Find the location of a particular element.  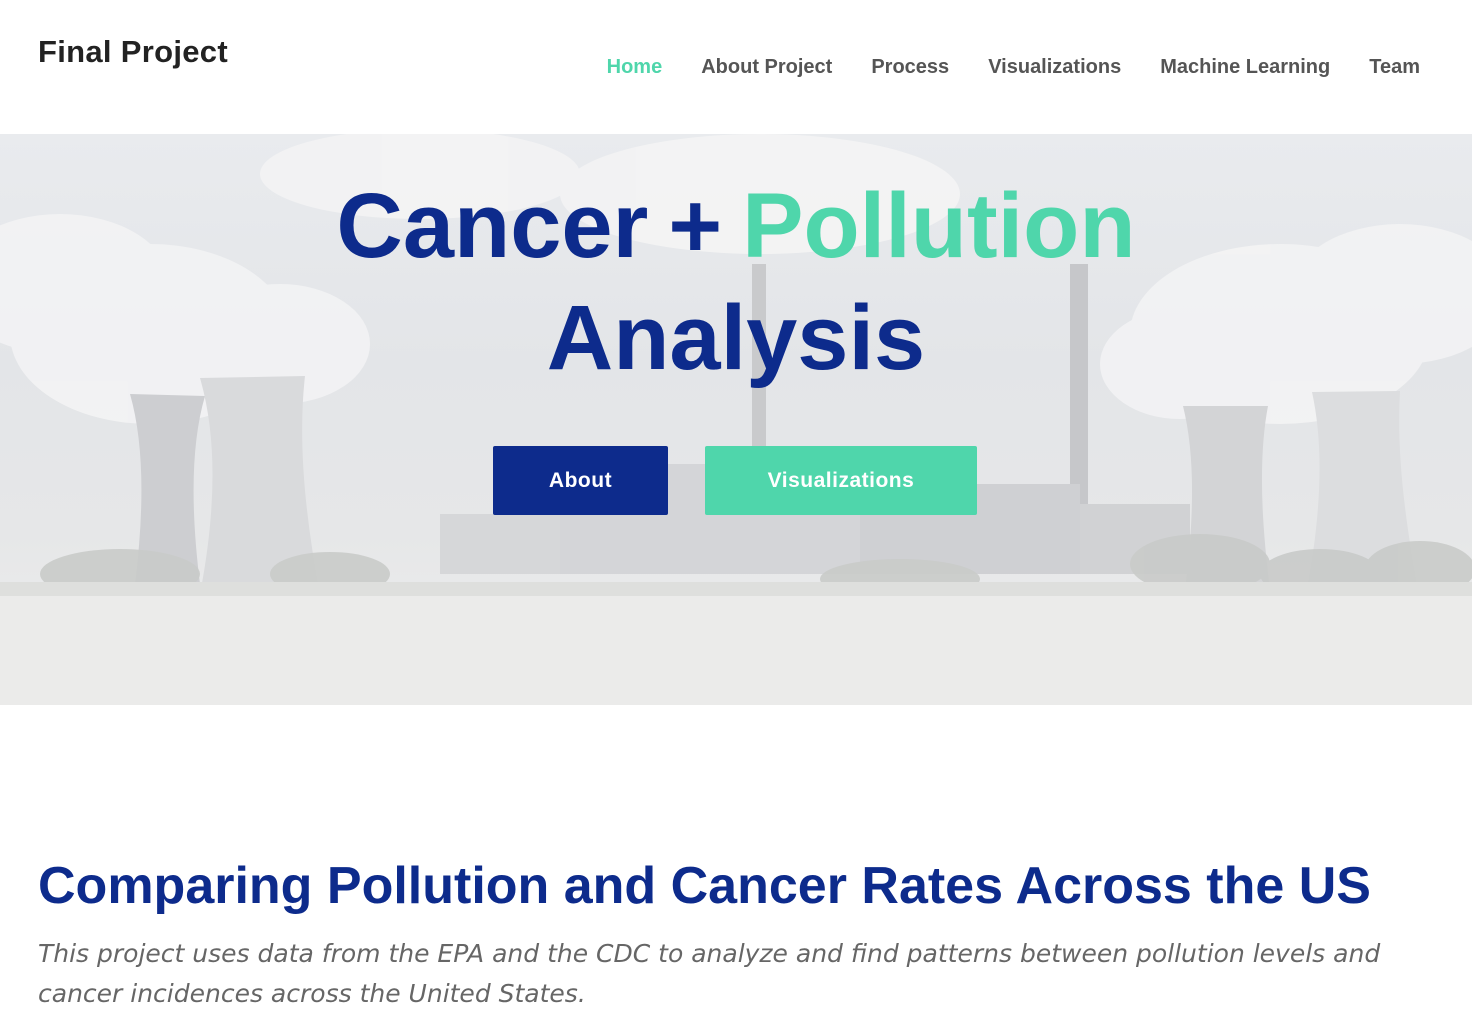

nav-about-project: About Project is located at coordinates (766, 67).